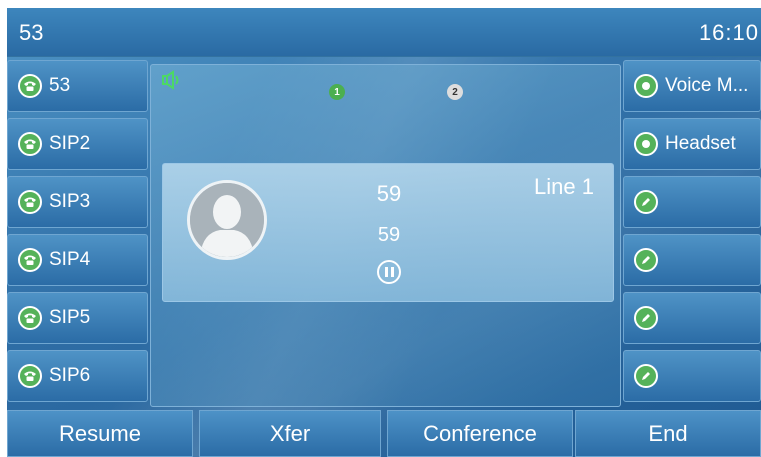 The image size is (761, 457). I want to click on line-key-label: SIP4, so click(70, 259).